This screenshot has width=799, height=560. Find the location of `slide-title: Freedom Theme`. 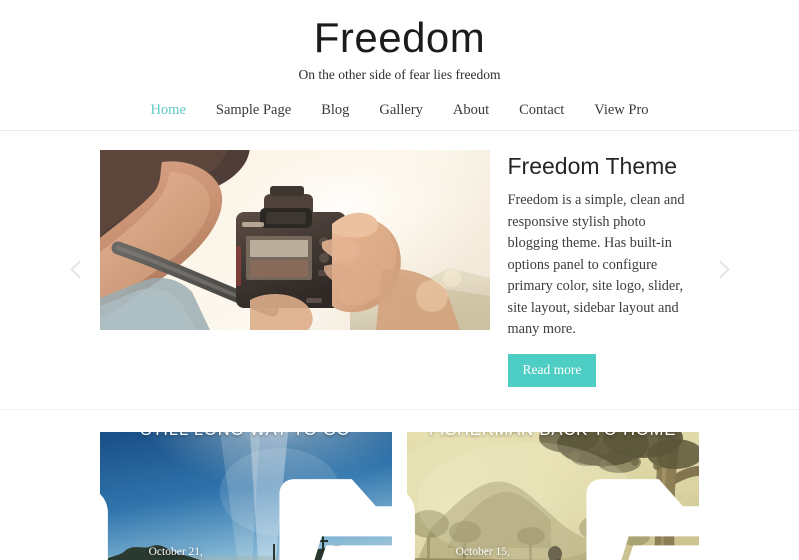

slide-title: Freedom Theme is located at coordinates (592, 166).